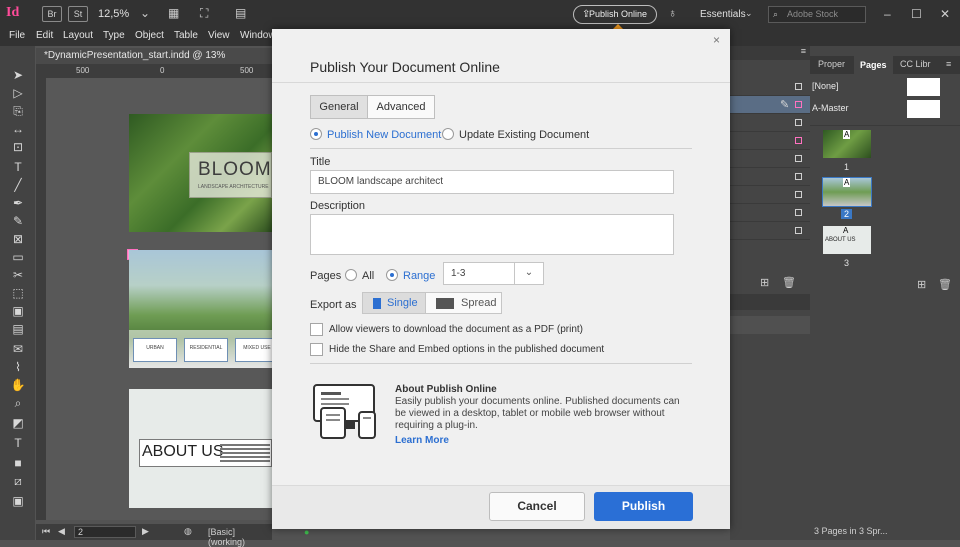 This screenshot has height=547, width=960. What do you see at coordinates (204, 309) in the screenshot?
I see `page-2-spread: URBAN RESIDENTIAL MIXED USE` at bounding box center [204, 309].